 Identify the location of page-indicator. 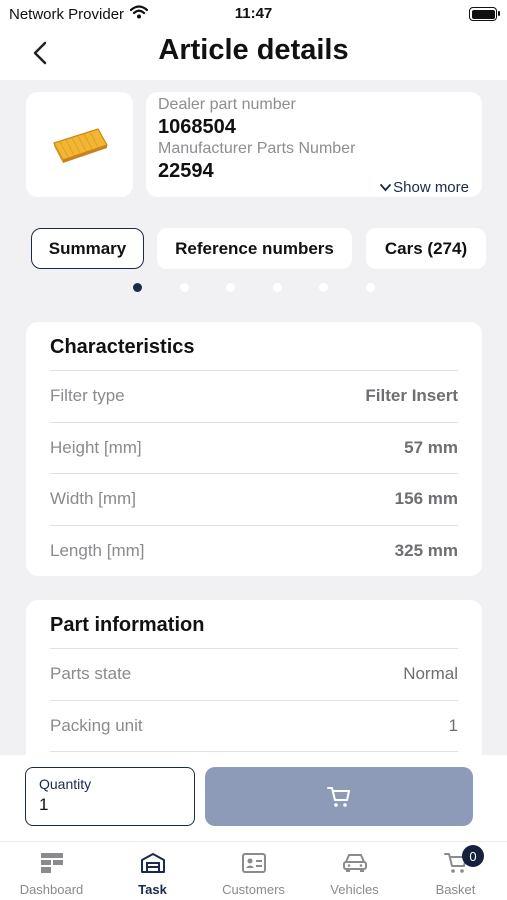
(253, 288).